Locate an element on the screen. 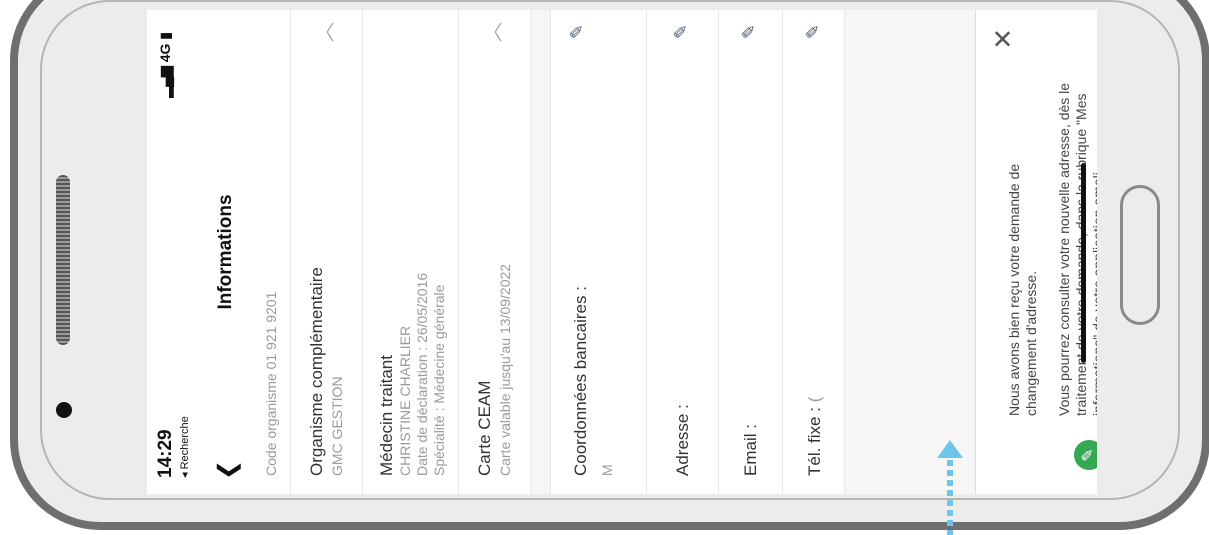  medecin-speciality: Spécialité : Médecine générale is located at coordinates (439, 380).